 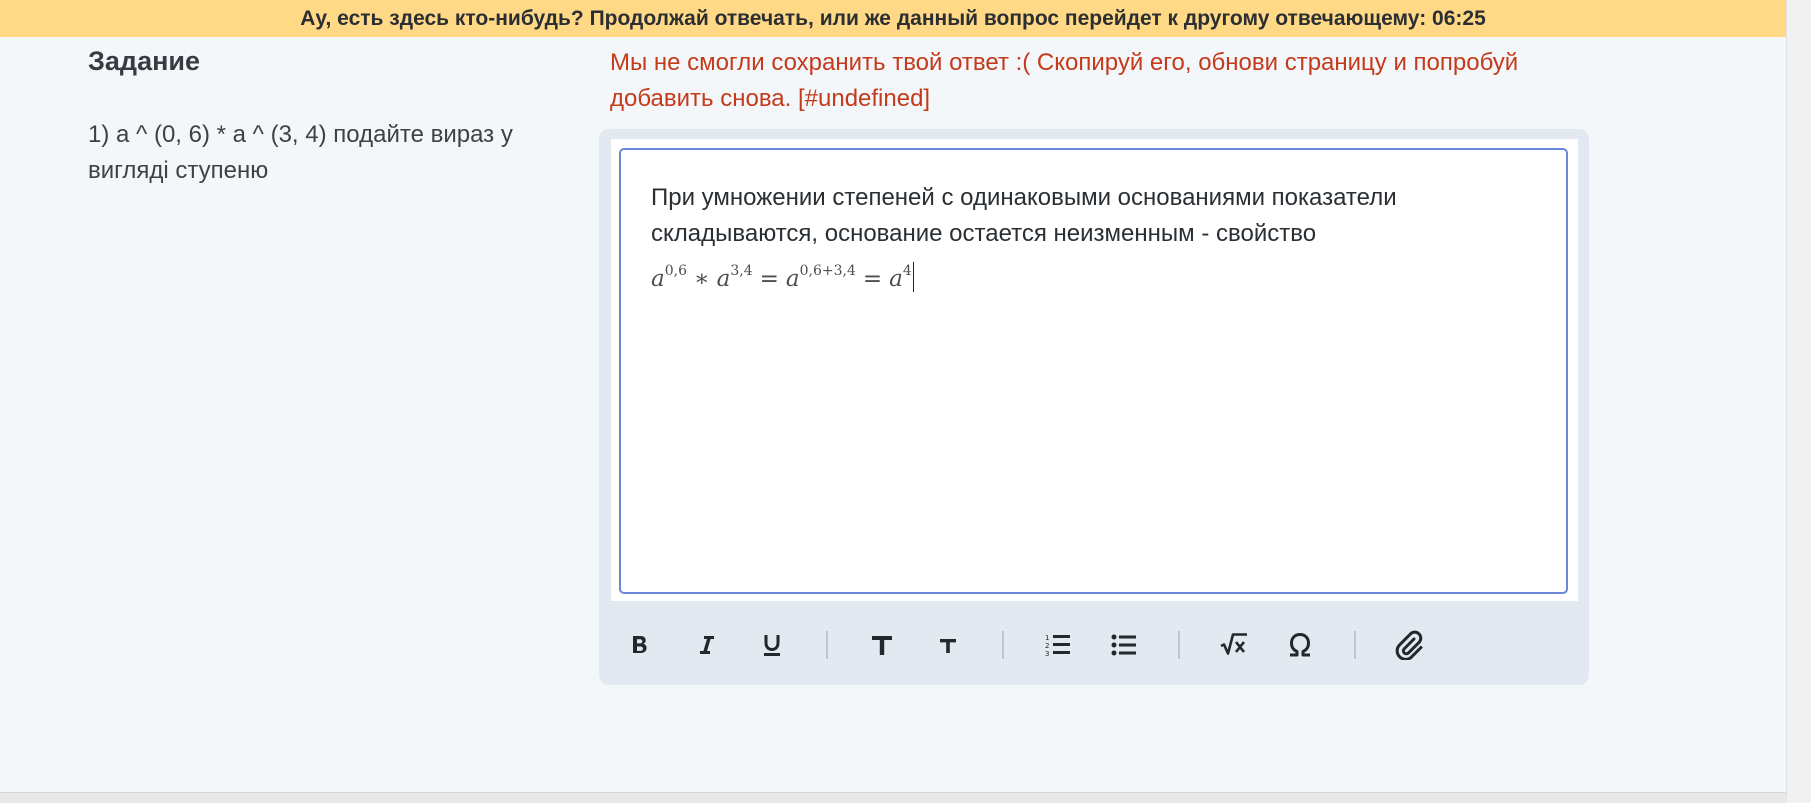 I want to click on formula-button, so click(x=1234, y=645).